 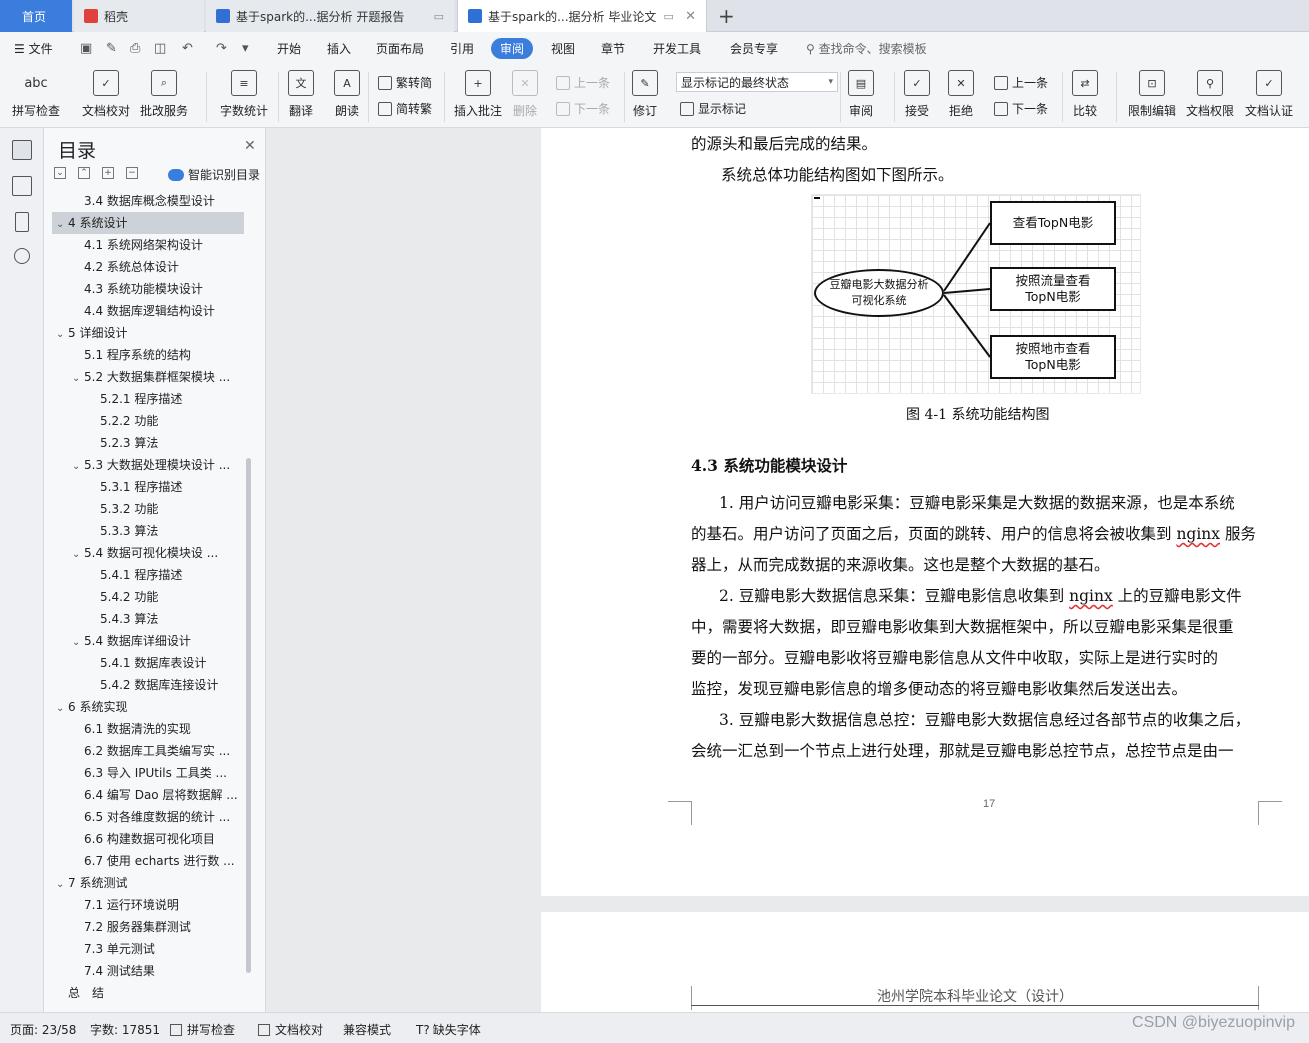 I want to click on prev-change-button: 上一条, so click(x=1021, y=82).